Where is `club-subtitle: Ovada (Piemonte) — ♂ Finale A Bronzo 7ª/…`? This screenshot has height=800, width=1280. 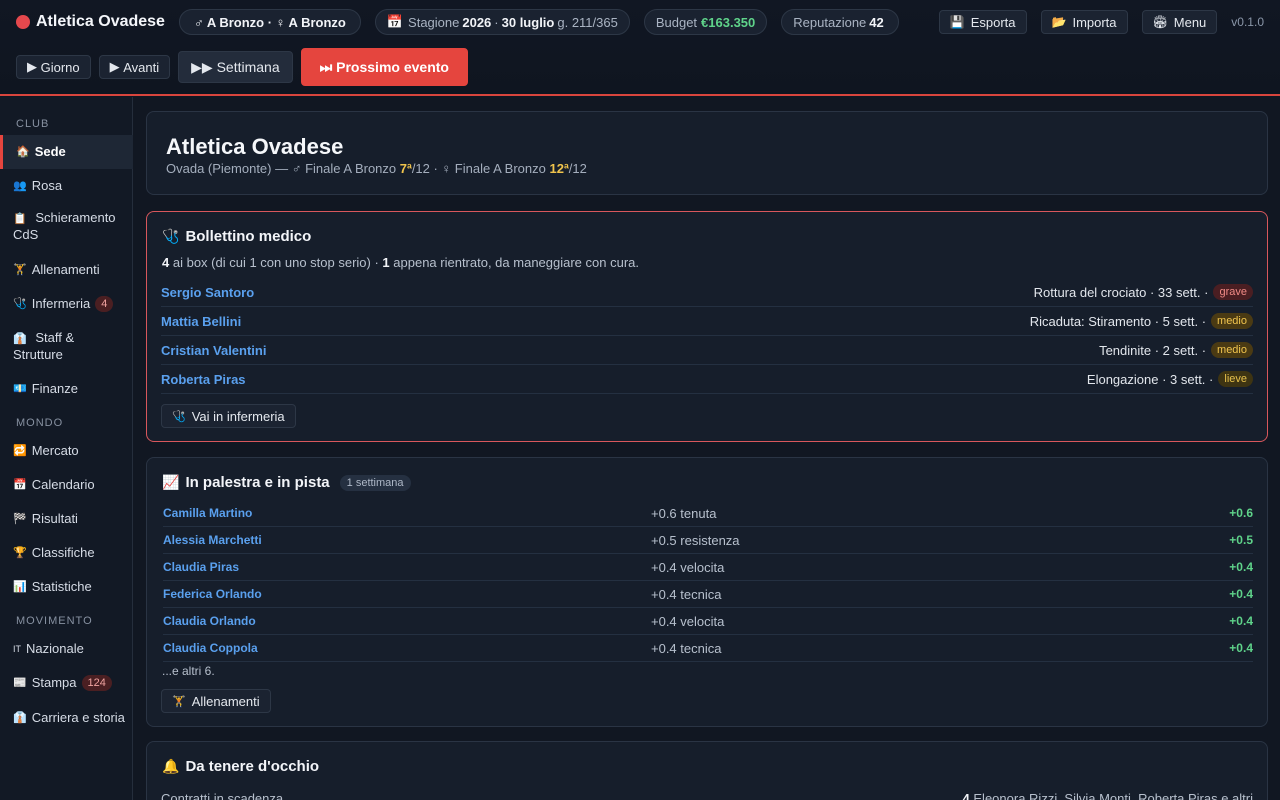
club-subtitle: Ovada (Piemonte) — ♂ Finale A Bronzo 7ª/… is located at coordinates (376, 168).